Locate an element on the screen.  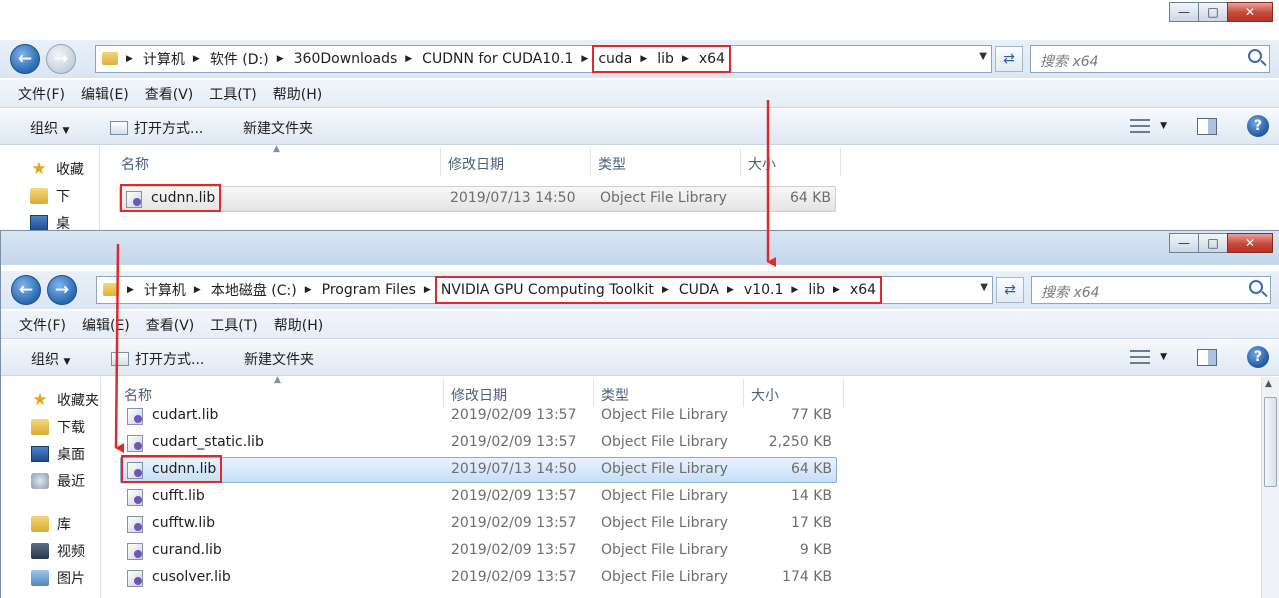
nav-item: 桌 is located at coordinates (50, 222).